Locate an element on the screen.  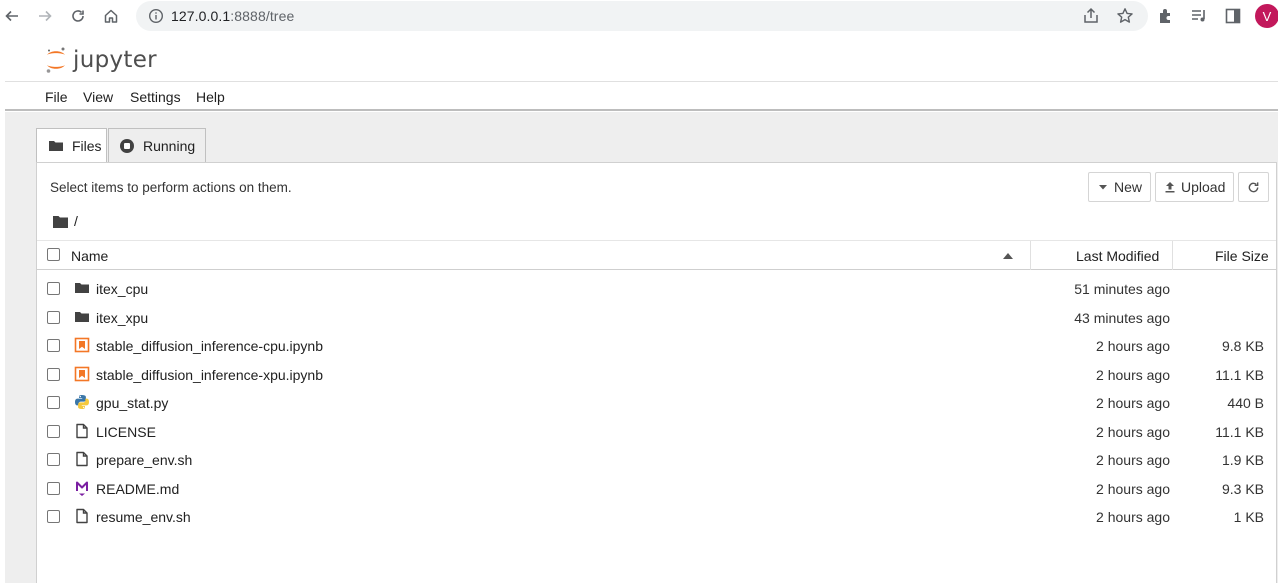
back-button is located at coordinates (12, 16).